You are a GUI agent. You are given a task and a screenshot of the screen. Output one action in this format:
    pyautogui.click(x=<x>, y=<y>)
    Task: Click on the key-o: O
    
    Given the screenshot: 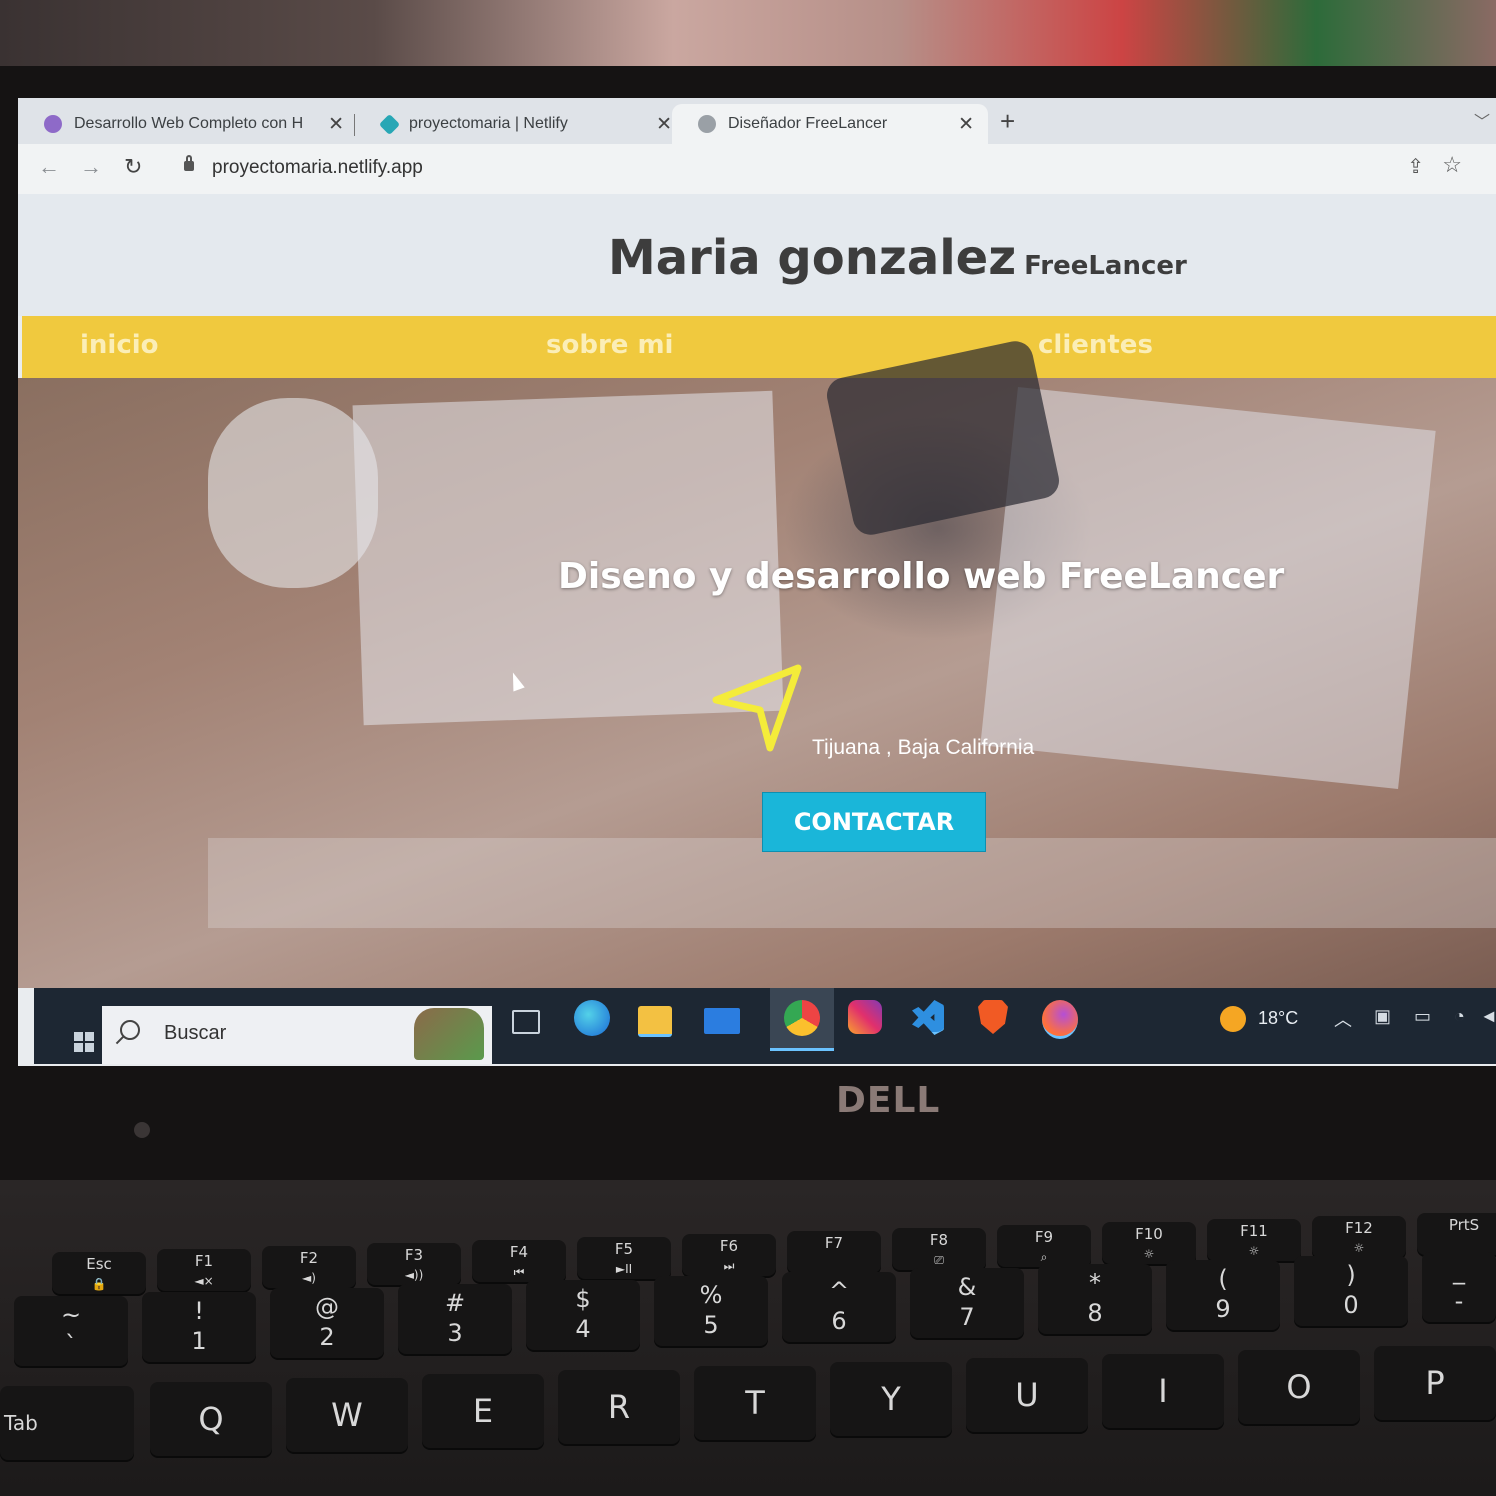 What is the action you would take?
    pyautogui.click(x=1299, y=1387)
    